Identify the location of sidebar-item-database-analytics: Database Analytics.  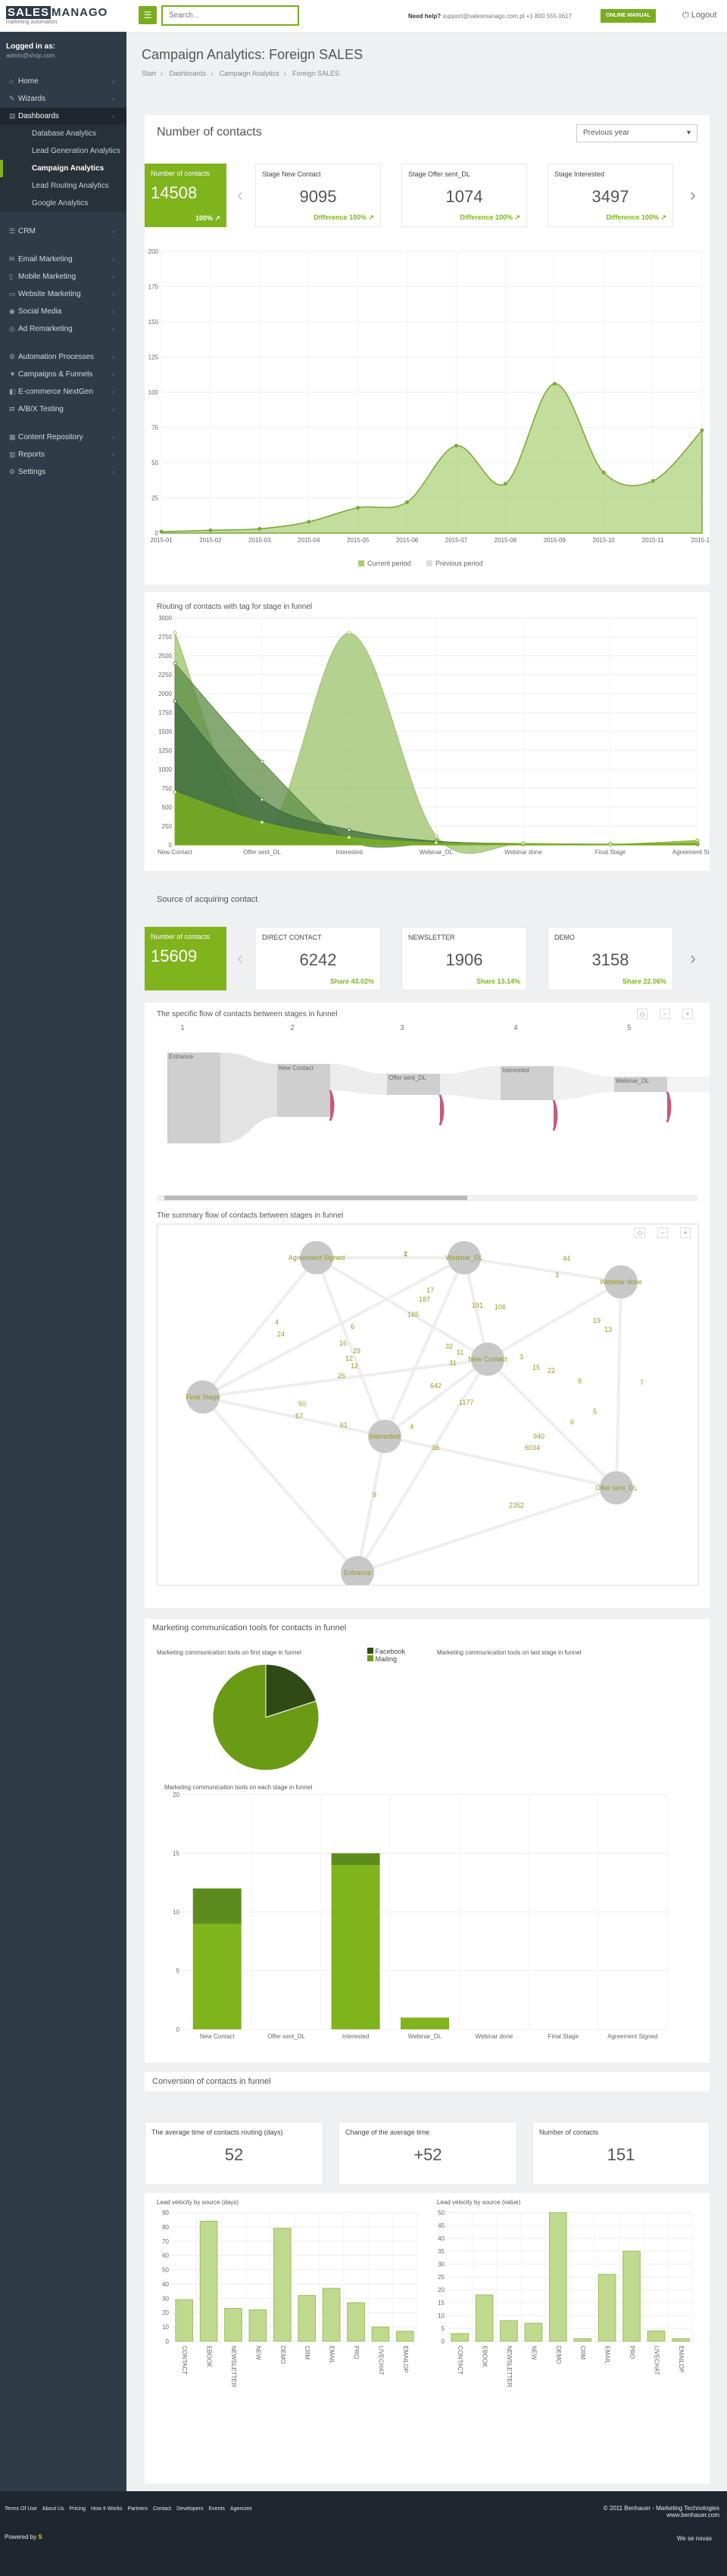
(63, 133).